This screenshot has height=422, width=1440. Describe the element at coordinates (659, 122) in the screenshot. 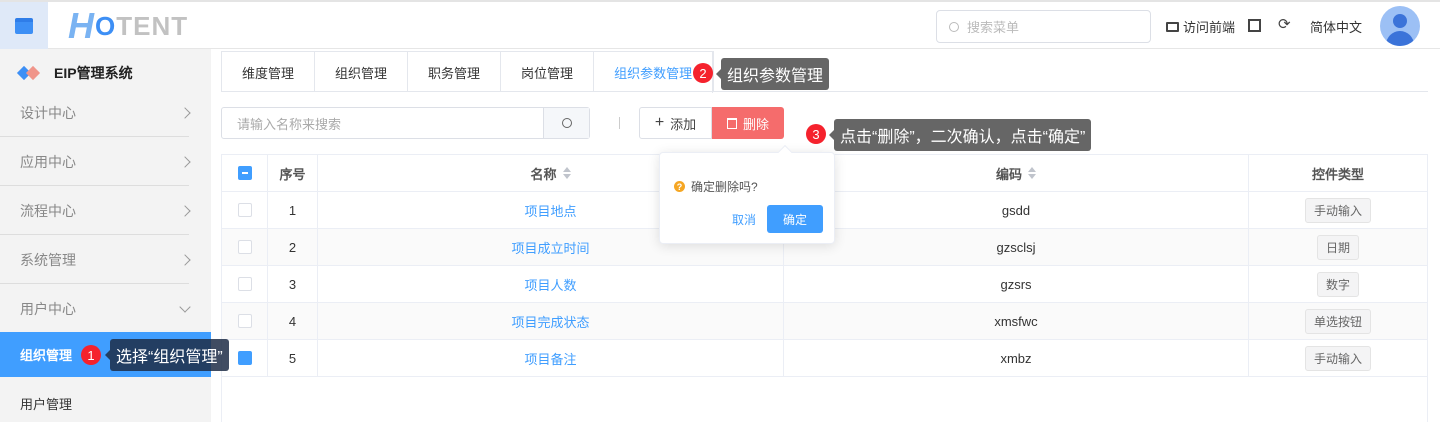

I see `plus-icon: +` at that location.